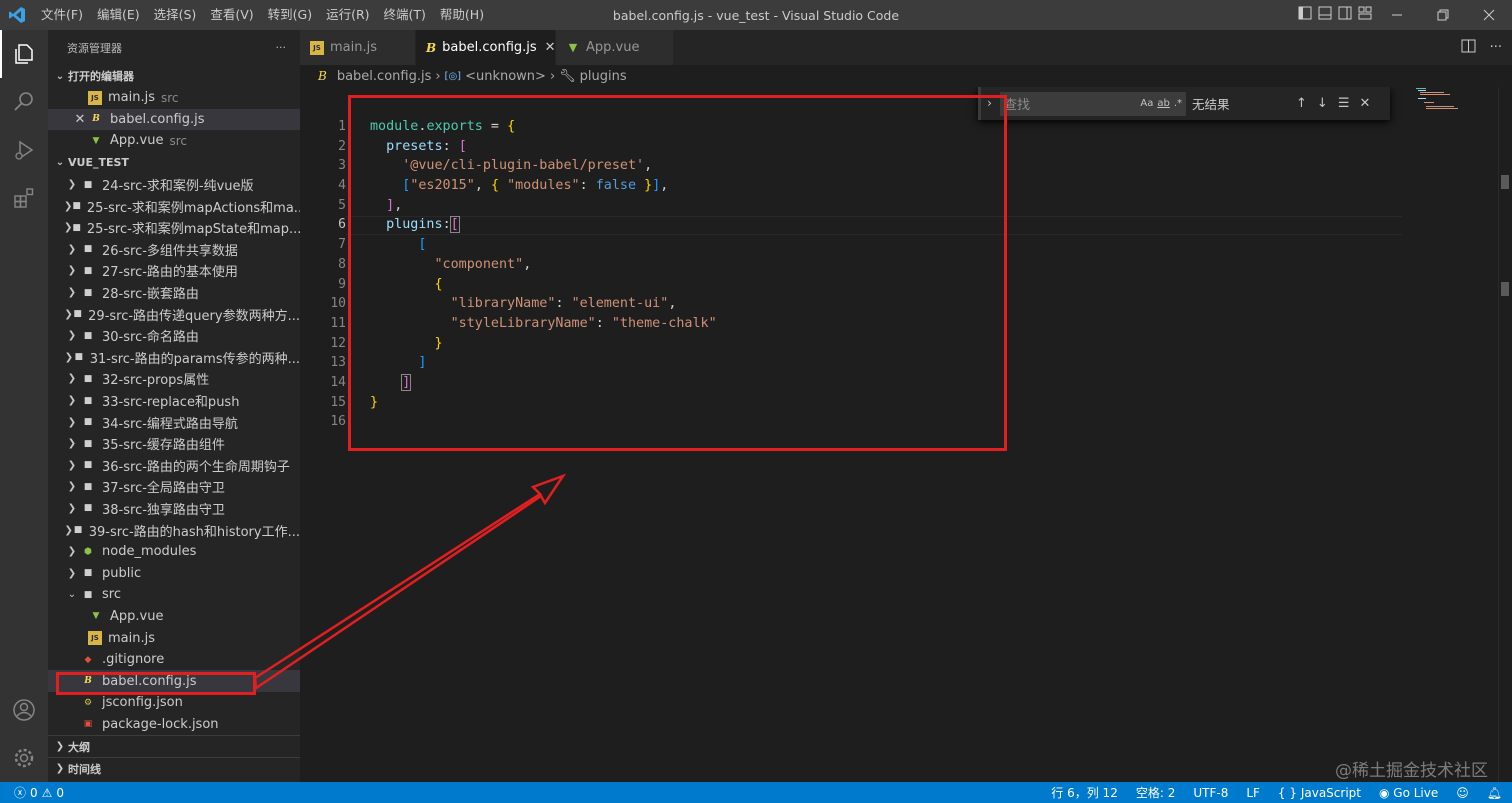 Image resolution: width=1512 pixels, height=803 pixels. I want to click on extensions-icon, so click(24, 198).